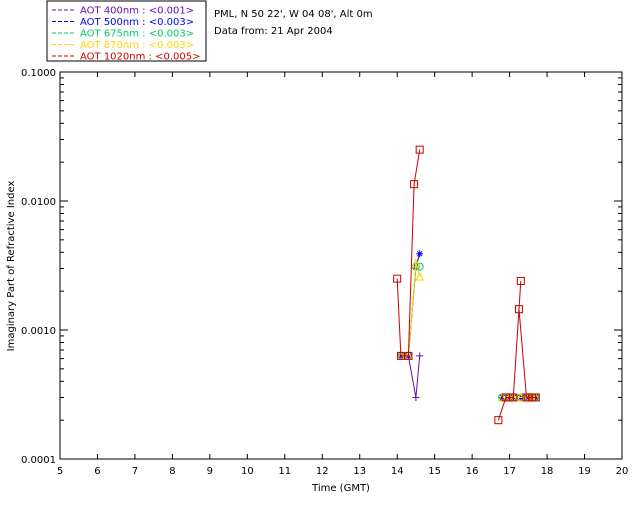 The height and width of the screenshot is (512, 640). I want to click on x-tick-label: 14, so click(397, 471).